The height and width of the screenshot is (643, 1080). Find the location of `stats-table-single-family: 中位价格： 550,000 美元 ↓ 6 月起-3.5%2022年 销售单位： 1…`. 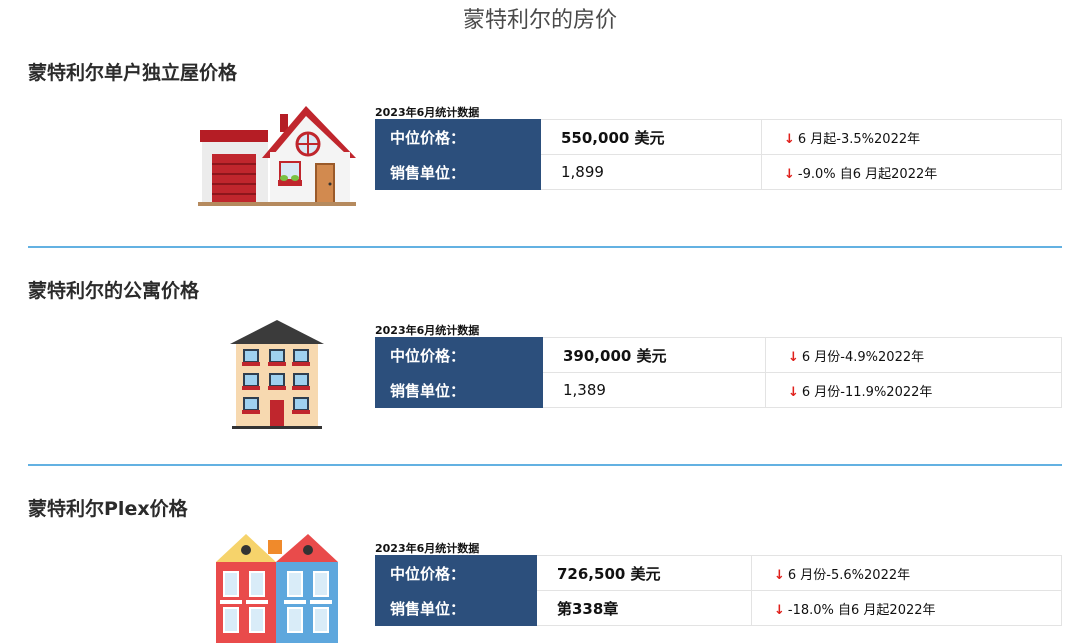

stats-table-single-family: 中位价格： 550,000 美元 ↓ 6 月起-3.5%2022年 销售单位： 1… is located at coordinates (718, 154).